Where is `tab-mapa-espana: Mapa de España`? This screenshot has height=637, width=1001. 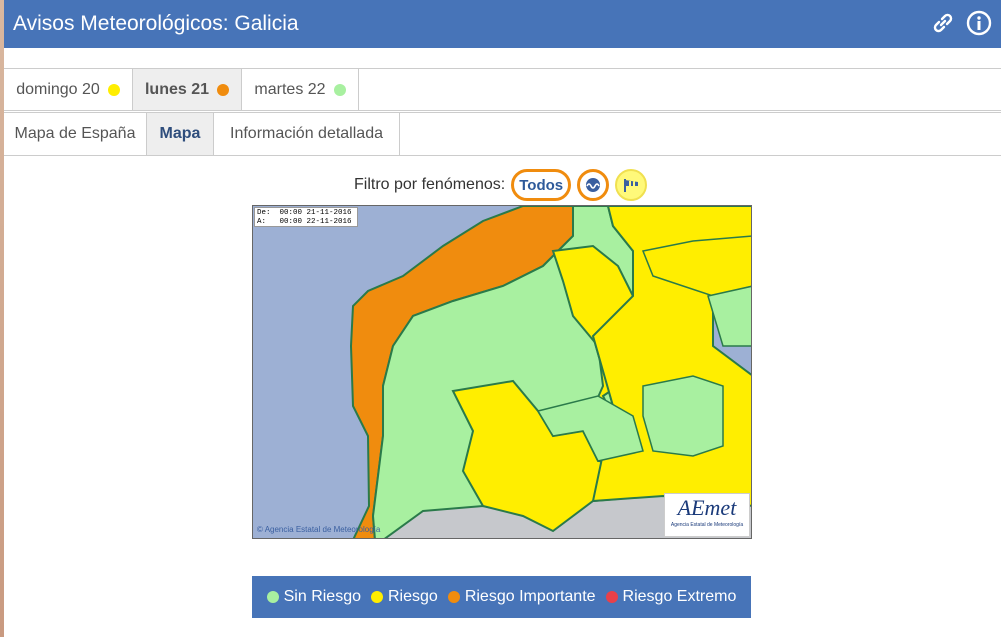 tab-mapa-espana: Mapa de España is located at coordinates (75, 134).